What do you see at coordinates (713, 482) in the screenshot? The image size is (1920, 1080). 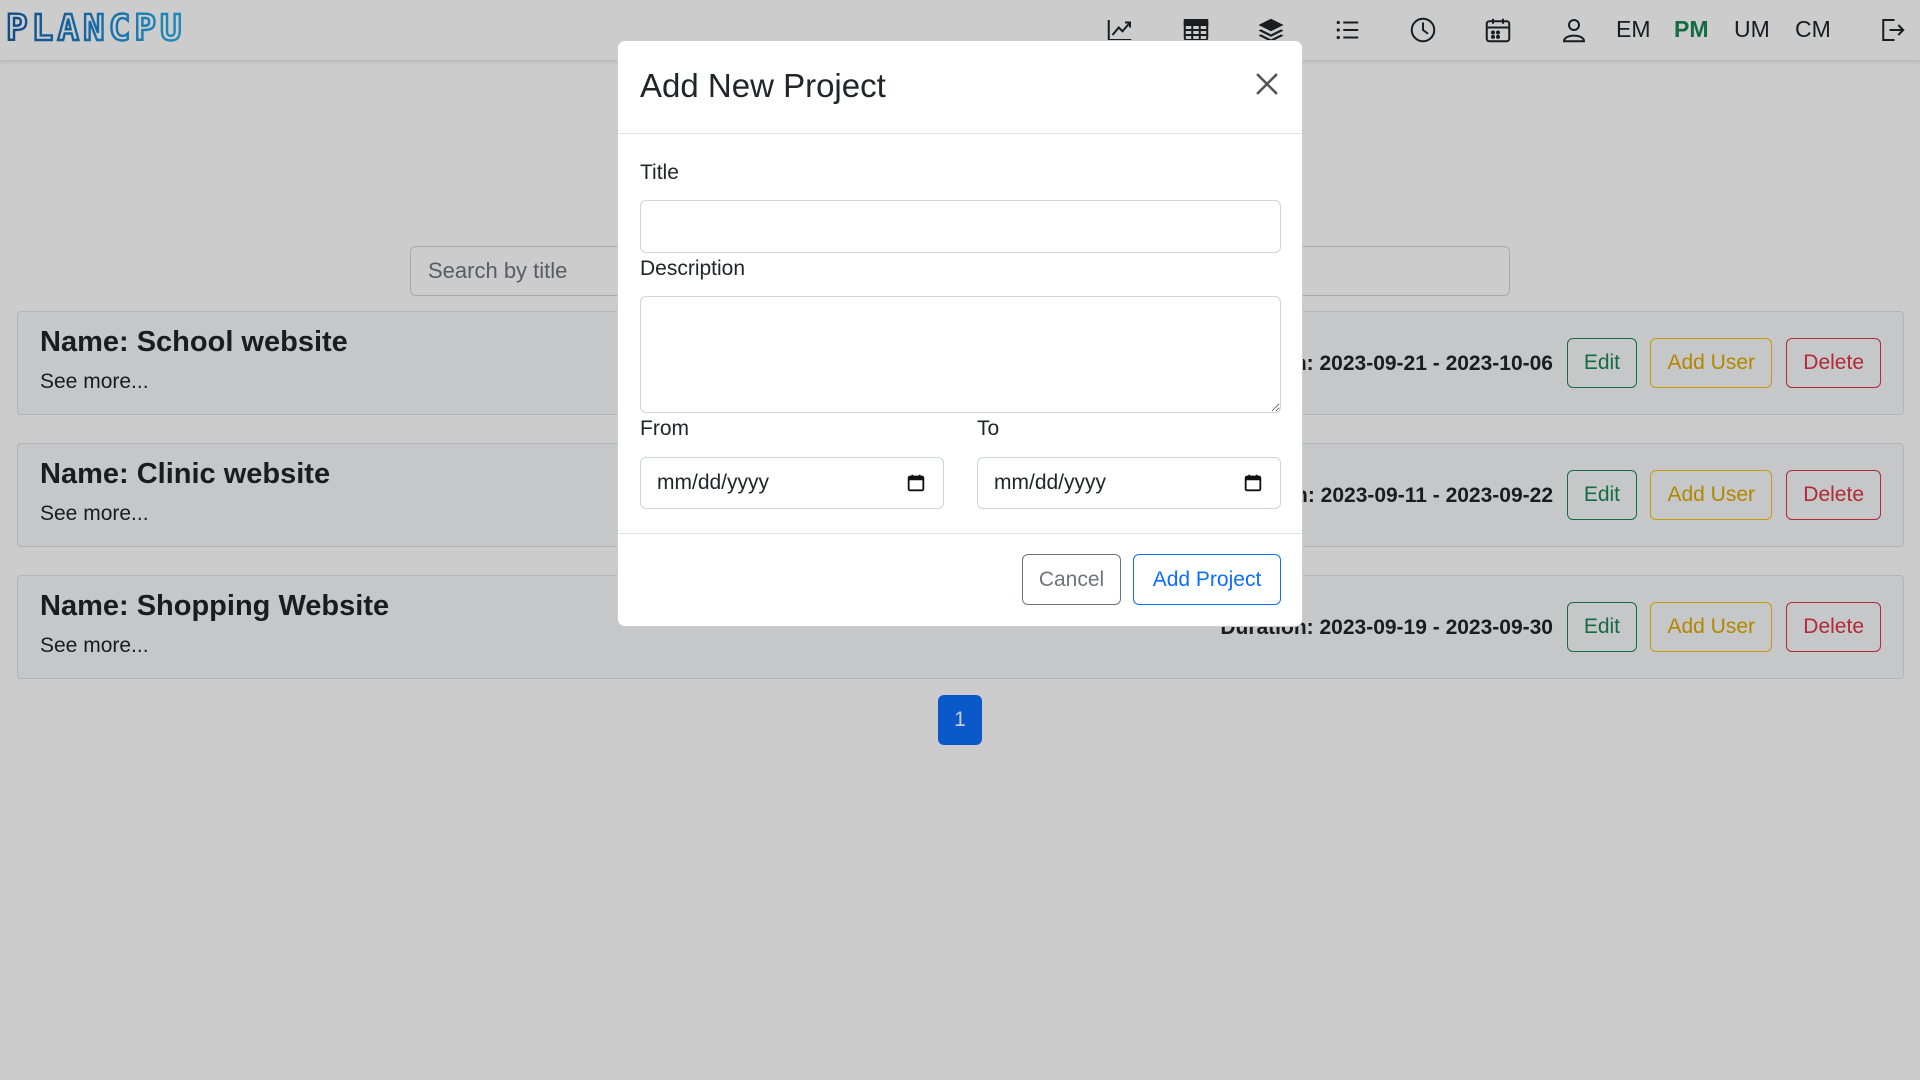 I see `from-date-value: mm/dd/yyyy` at bounding box center [713, 482].